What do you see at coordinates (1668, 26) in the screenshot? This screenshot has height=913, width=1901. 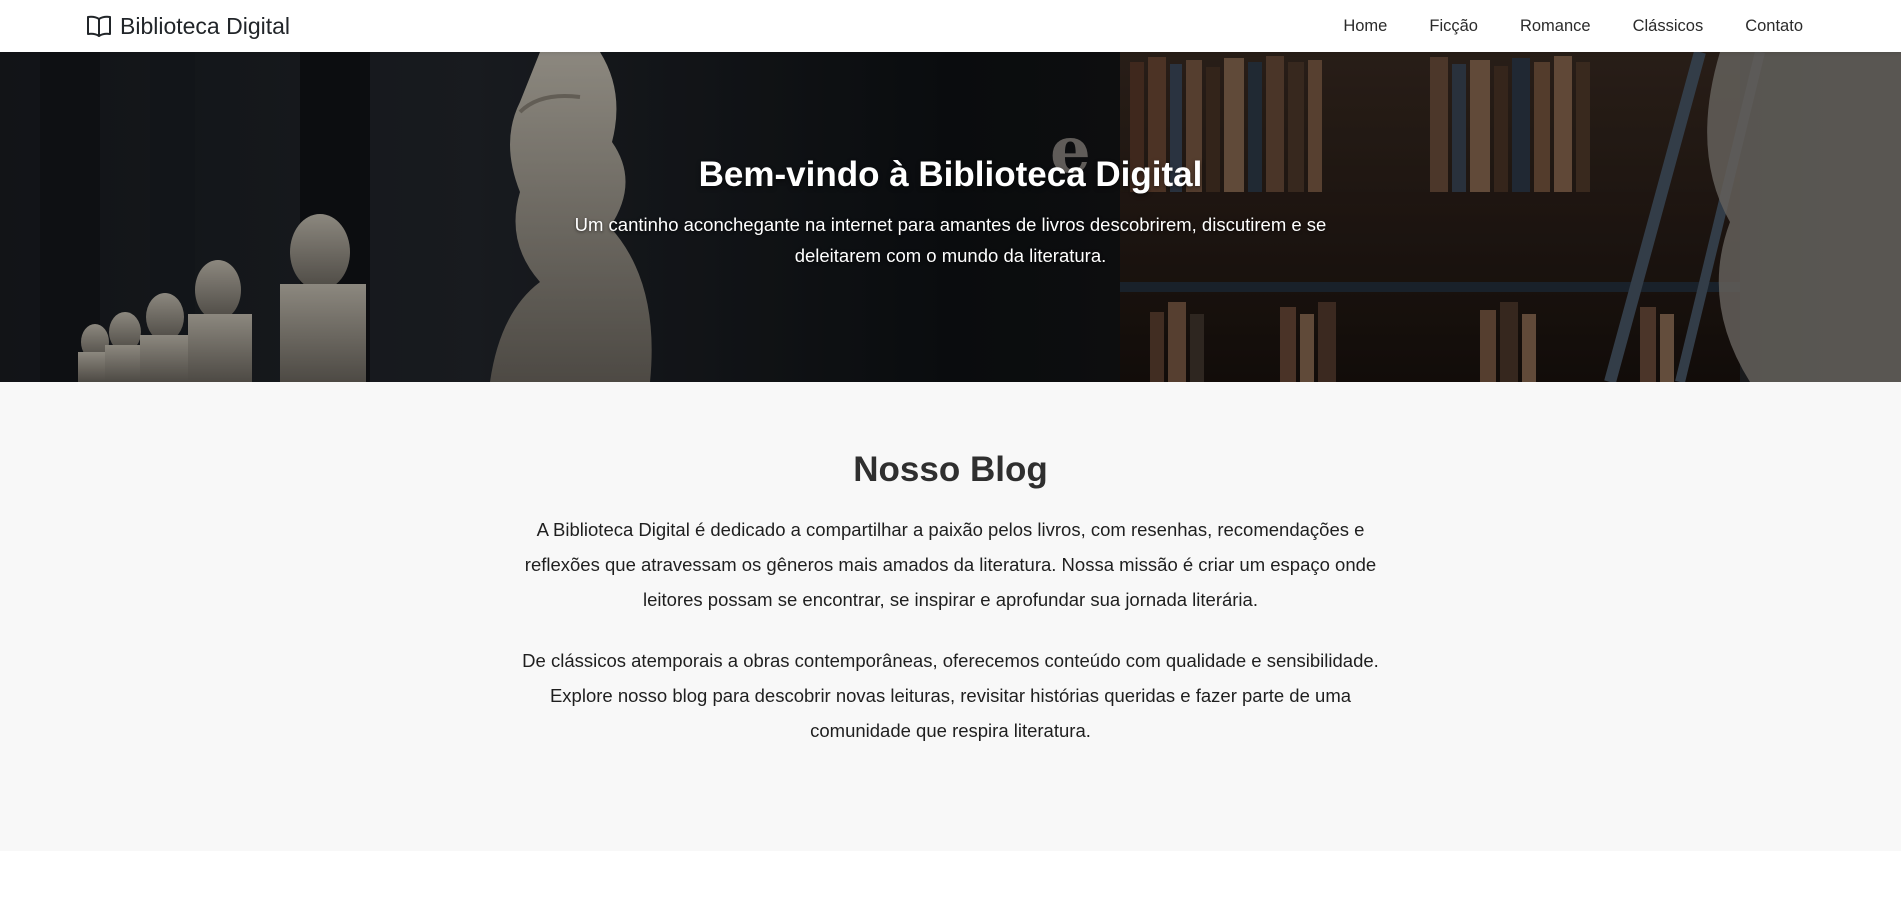 I see `nav-link-classicos: Clássicos` at bounding box center [1668, 26].